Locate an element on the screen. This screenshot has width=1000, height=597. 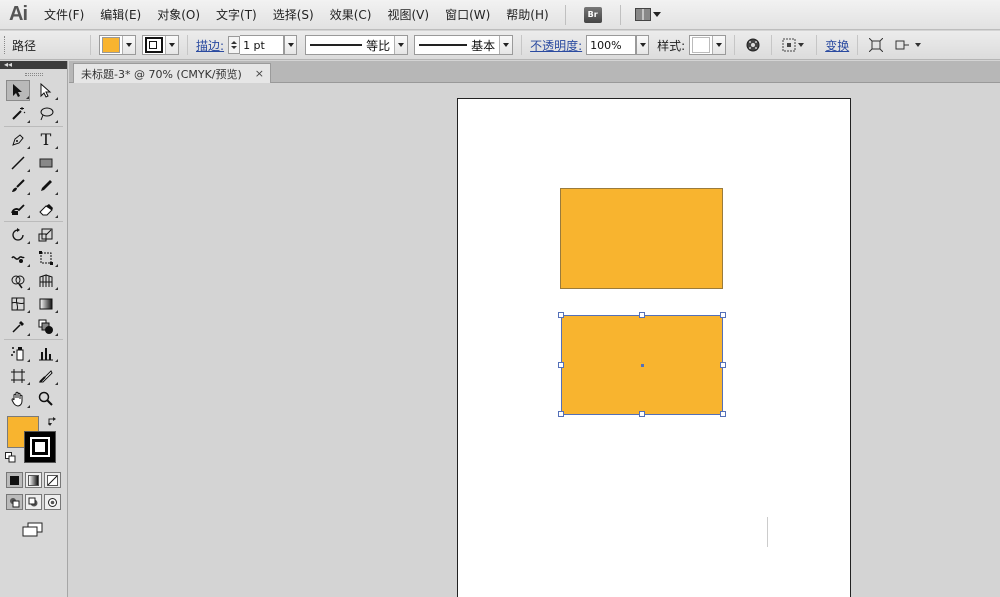
menu-view: 视图(V) is located at coordinates (408, 15).